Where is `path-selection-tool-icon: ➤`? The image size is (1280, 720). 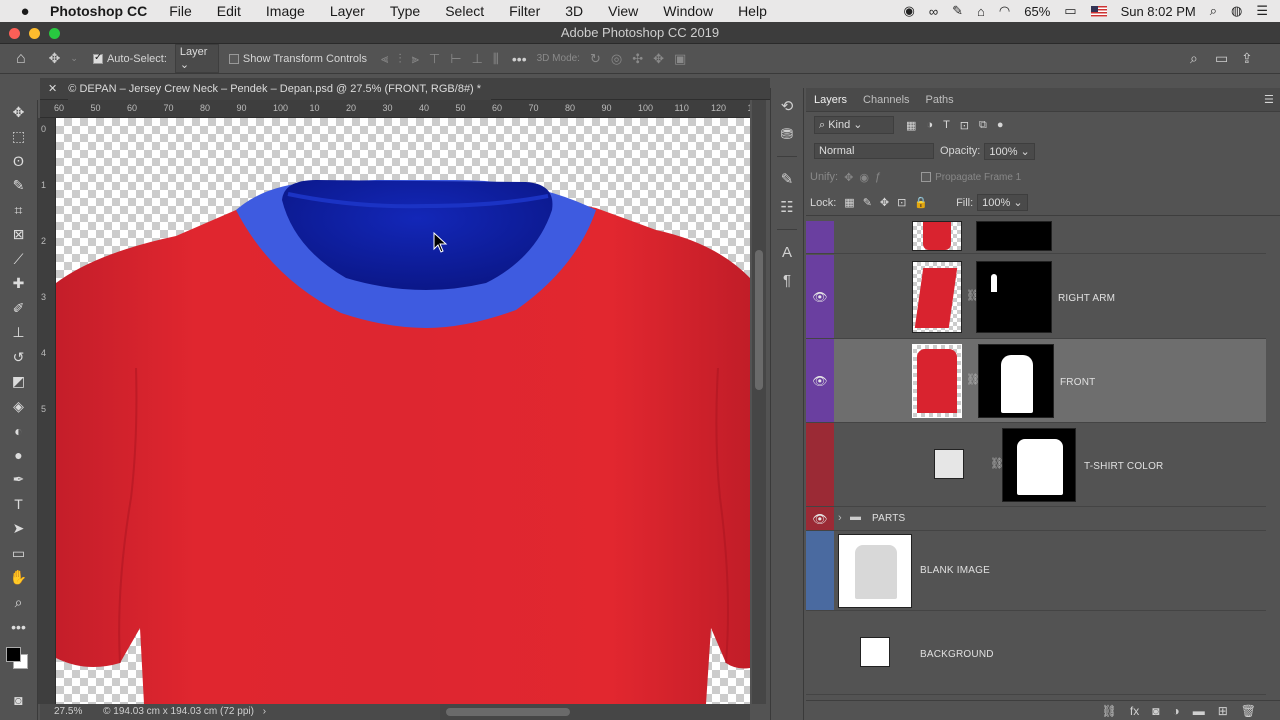 path-selection-tool-icon: ➤ is located at coordinates (19, 529).